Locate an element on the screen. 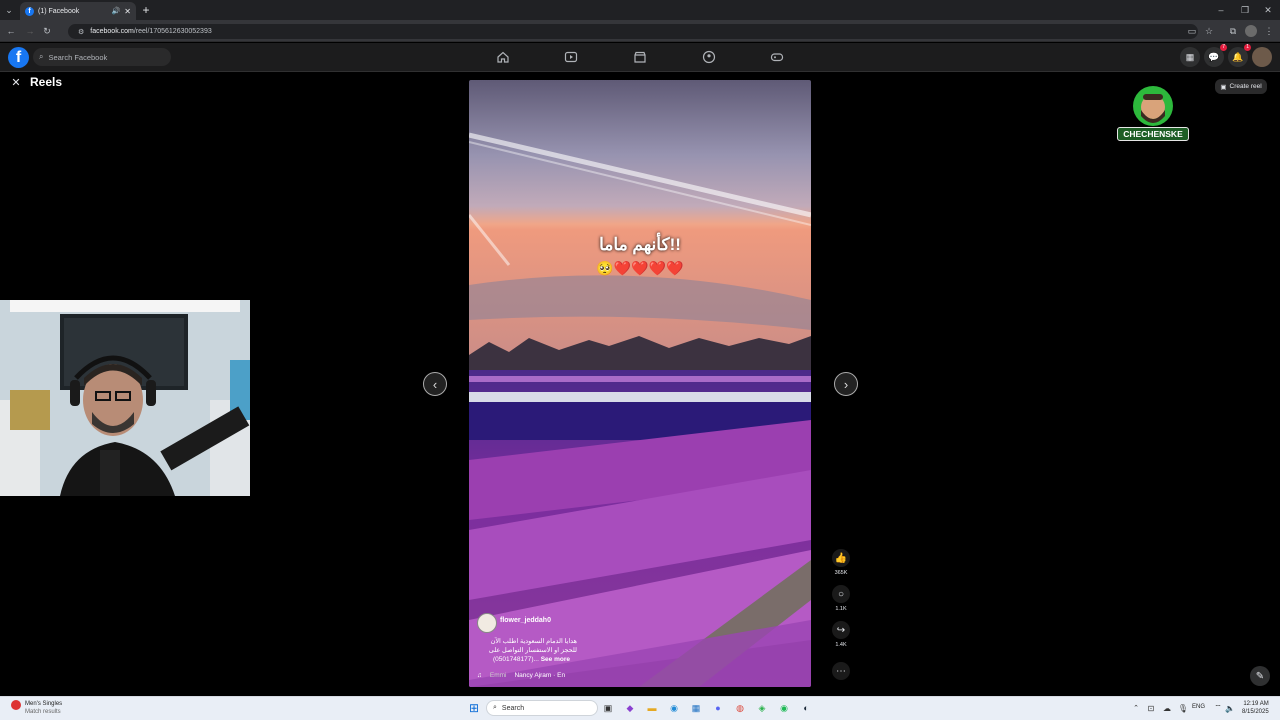  previous-reel-button: ‹ is located at coordinates (435, 384).